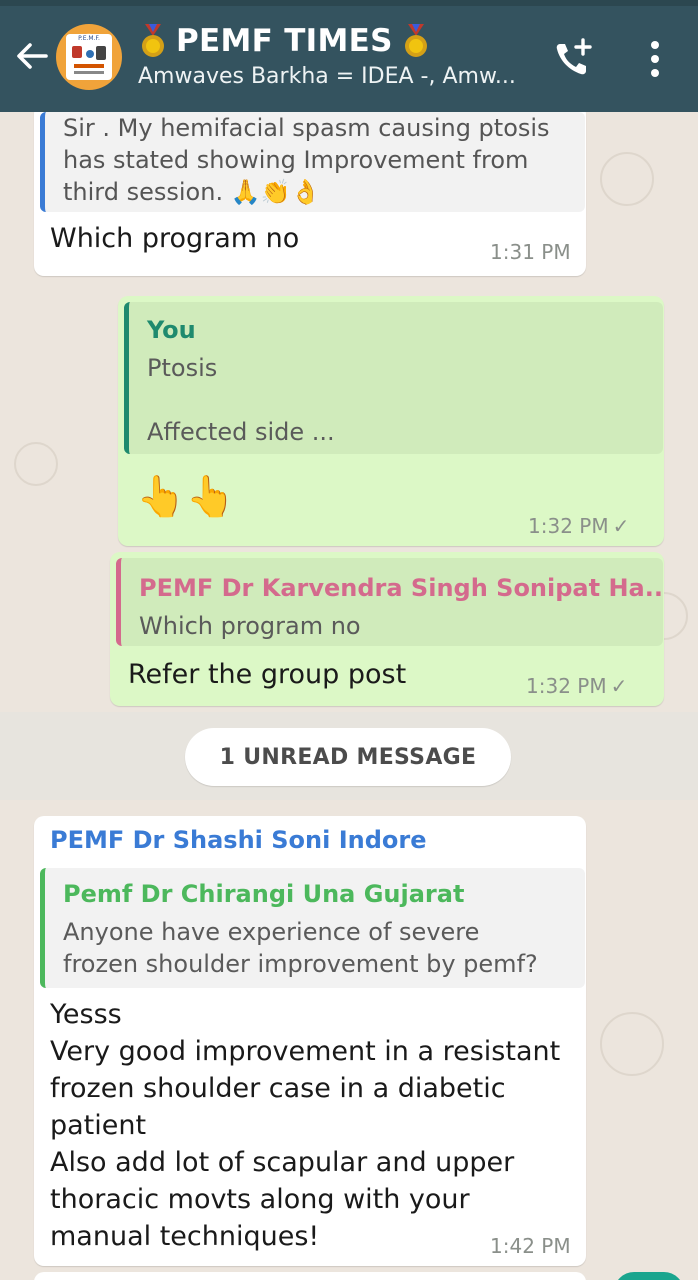  What do you see at coordinates (264, 894) in the screenshot?
I see `quoted-sender: Pemf Dr Chirangi Una Gujarat` at bounding box center [264, 894].